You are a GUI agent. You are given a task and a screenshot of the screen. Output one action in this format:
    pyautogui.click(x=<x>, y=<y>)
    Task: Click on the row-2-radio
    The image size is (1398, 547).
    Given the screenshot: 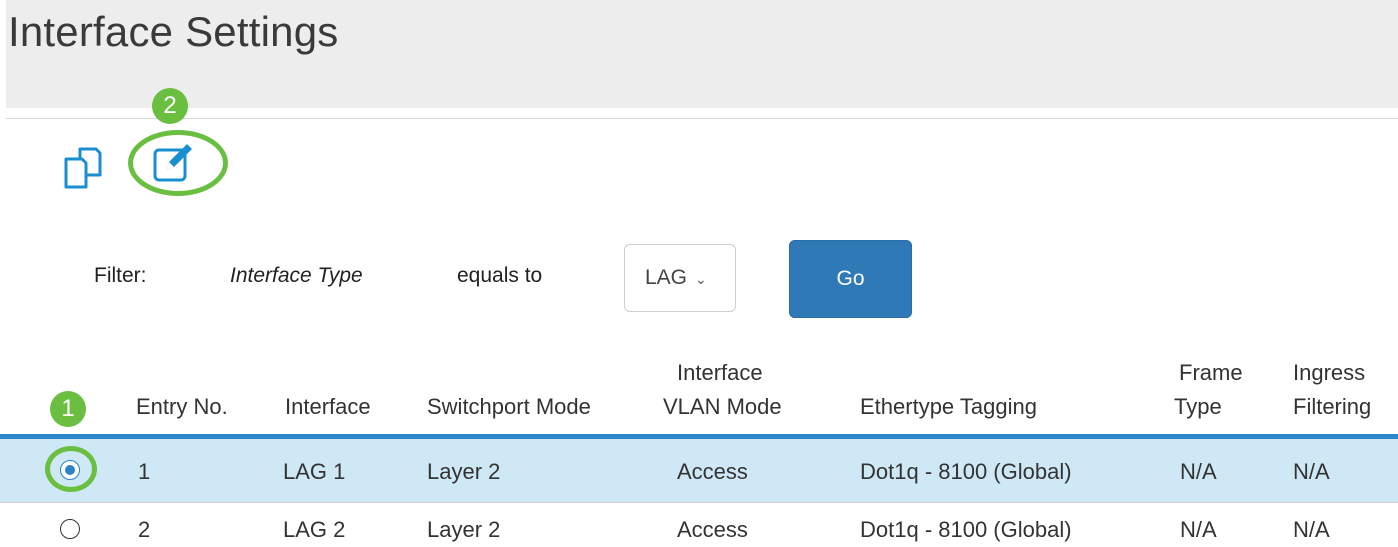 What is the action you would take?
    pyautogui.click(x=70, y=529)
    